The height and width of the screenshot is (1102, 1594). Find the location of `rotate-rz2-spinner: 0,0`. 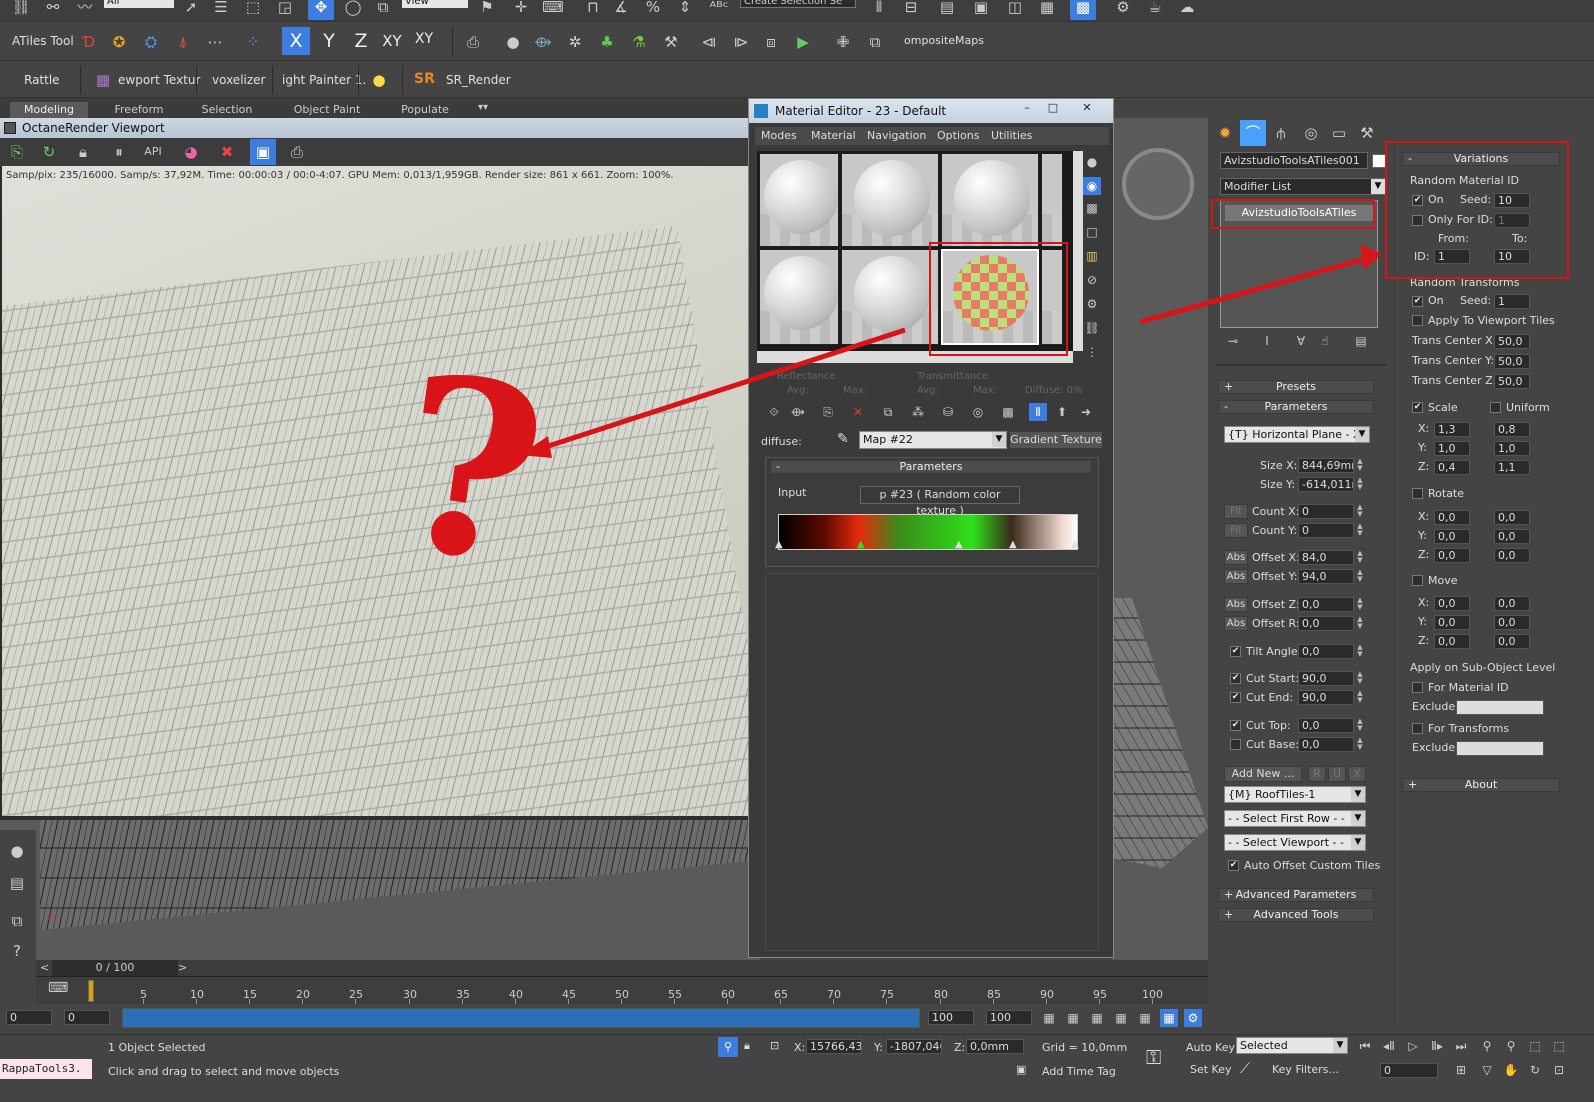

rotate-rz2-spinner: 0,0 is located at coordinates (1512, 555).